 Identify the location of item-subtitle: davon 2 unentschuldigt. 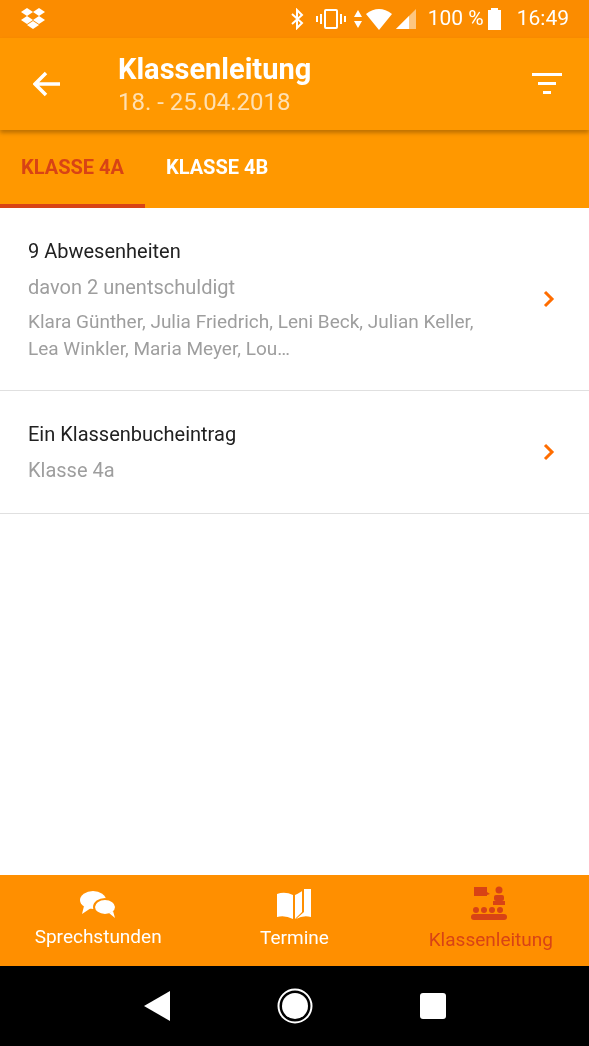
(132, 287).